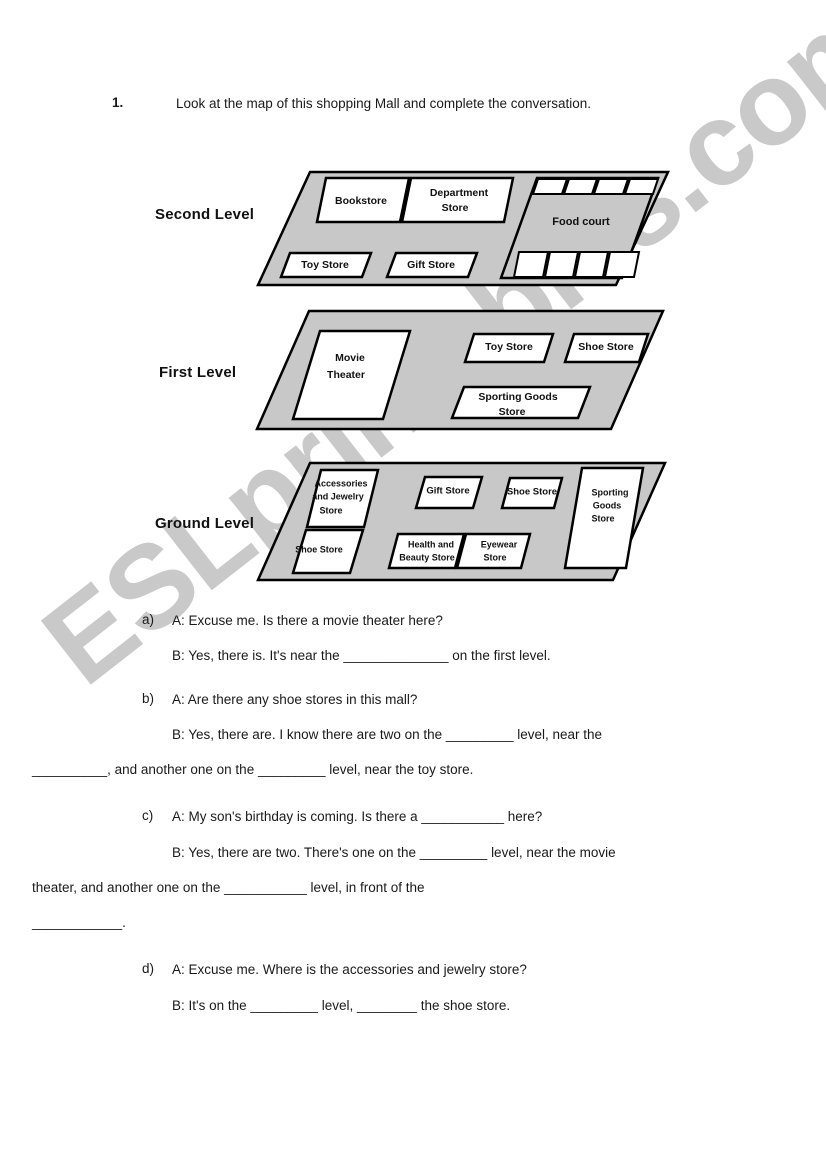 The height and width of the screenshot is (1169, 826). I want to click on shop-label-shoe-store-ground-left: Shoe Store, so click(319, 549).